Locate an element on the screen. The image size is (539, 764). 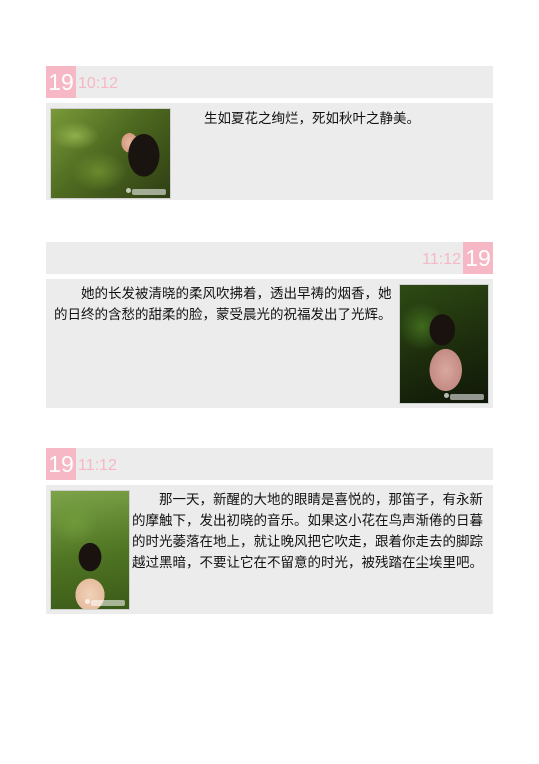
entry-header: 19 10:12 is located at coordinates (269, 82).